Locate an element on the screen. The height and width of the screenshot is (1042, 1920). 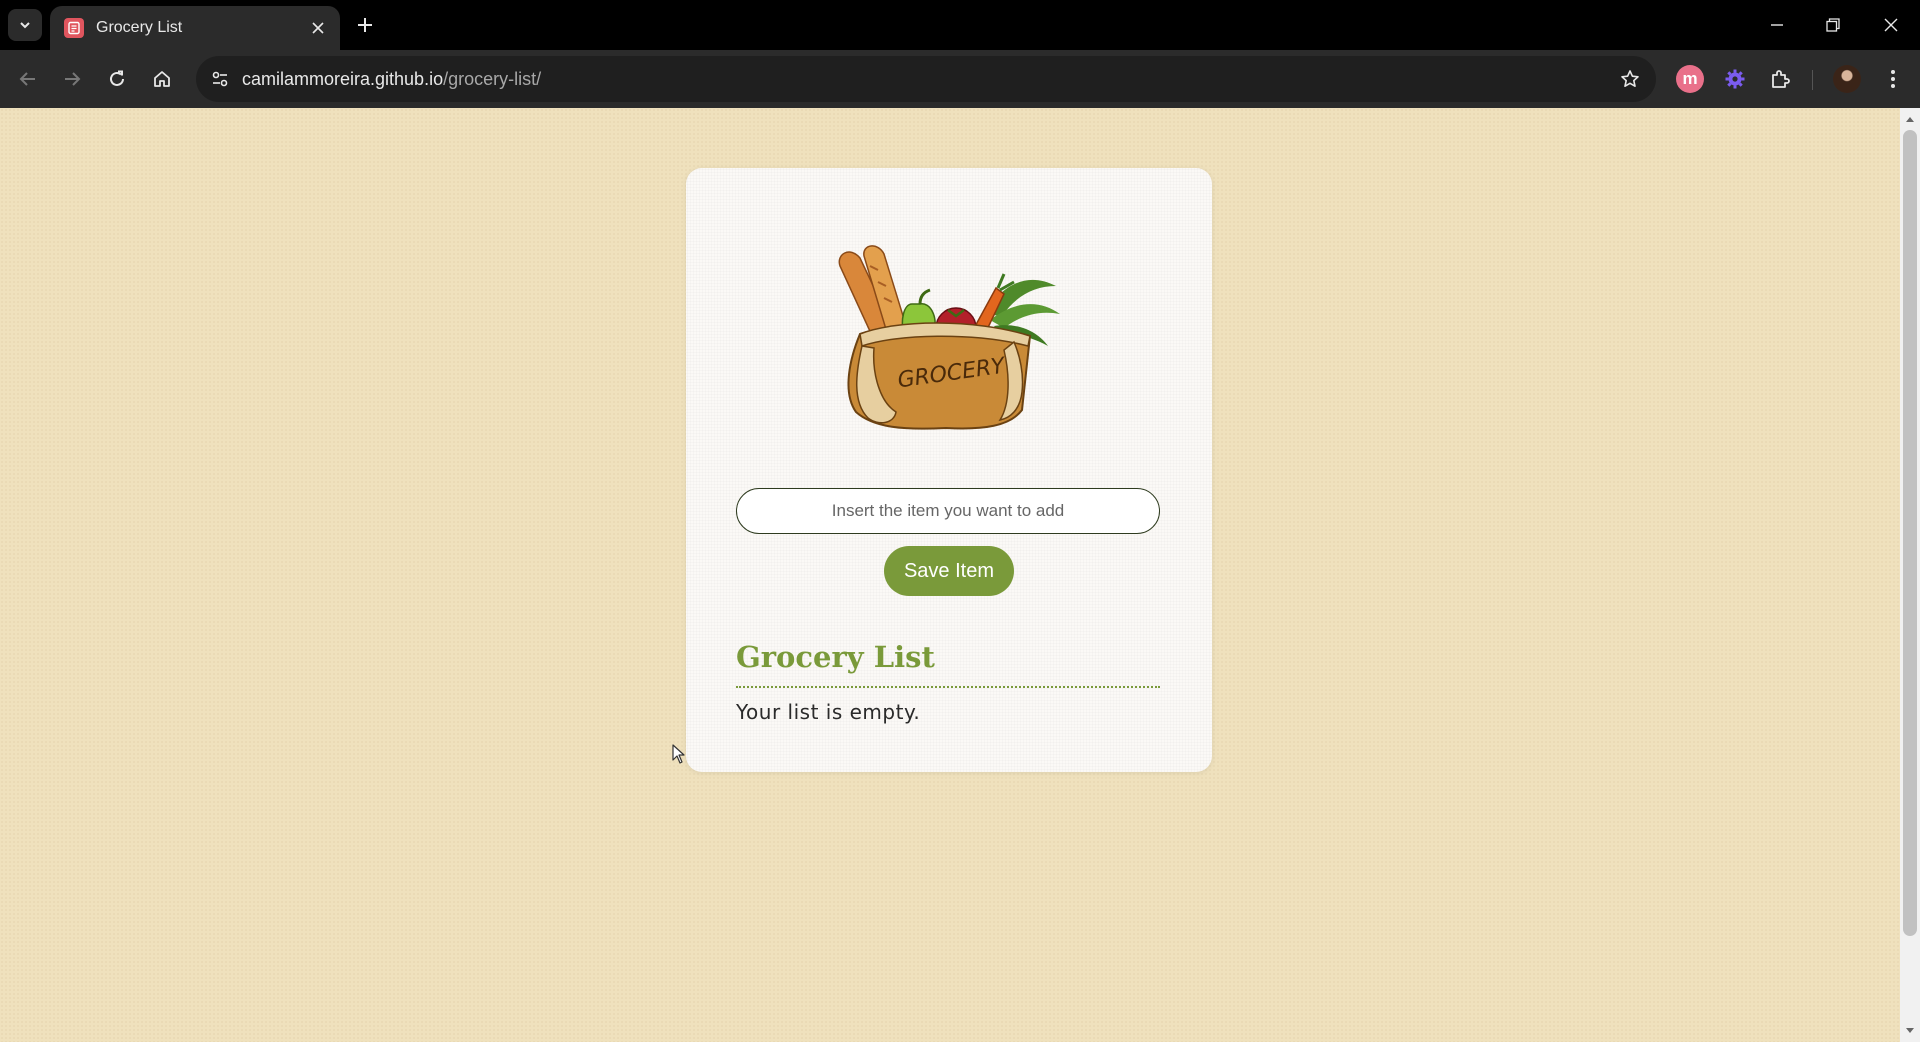
extension-m-icon: m is located at coordinates (1690, 79).